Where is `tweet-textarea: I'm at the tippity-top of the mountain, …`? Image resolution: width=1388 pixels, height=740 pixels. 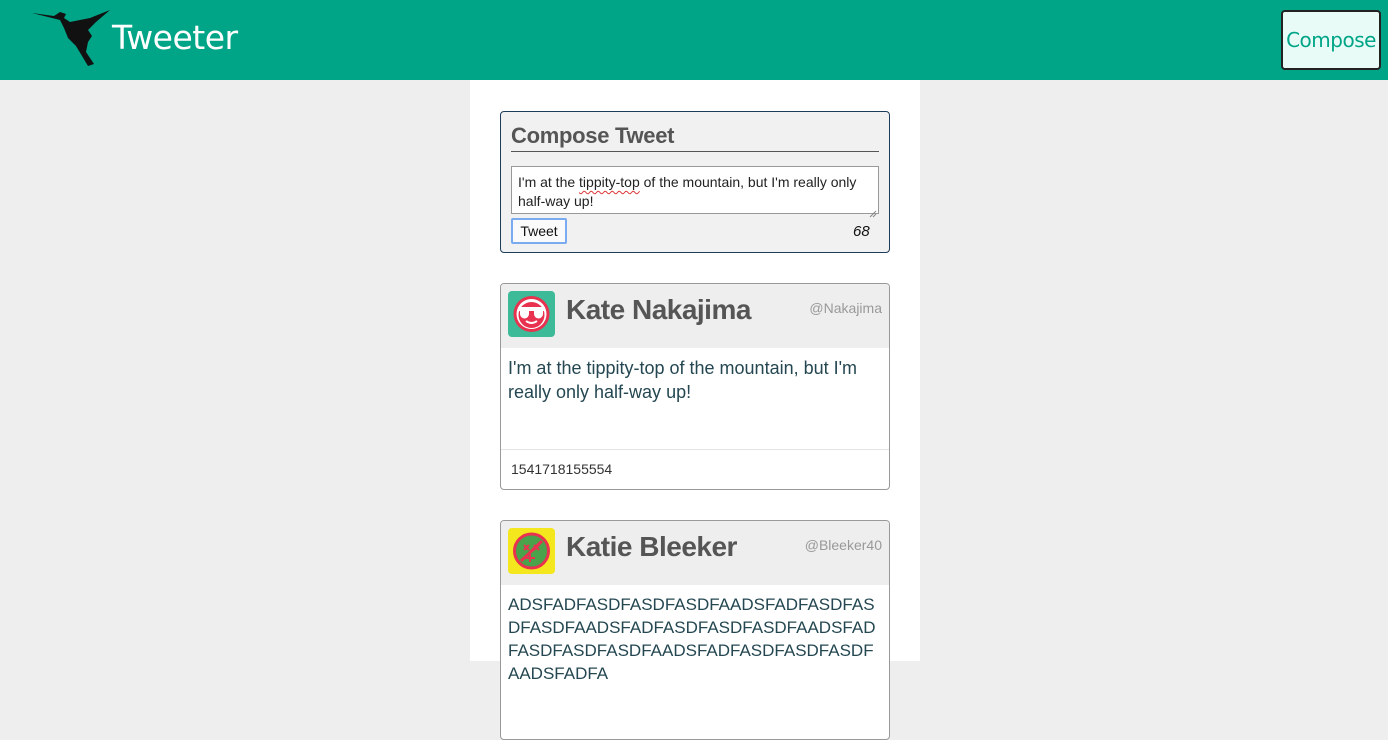
tweet-textarea: I'm at the tippity-top of the mountain, … is located at coordinates (695, 190).